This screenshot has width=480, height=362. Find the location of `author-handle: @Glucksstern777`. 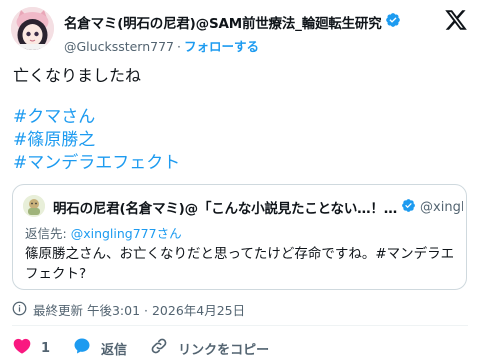

author-handle: @Glucksstern777 is located at coordinates (119, 46).